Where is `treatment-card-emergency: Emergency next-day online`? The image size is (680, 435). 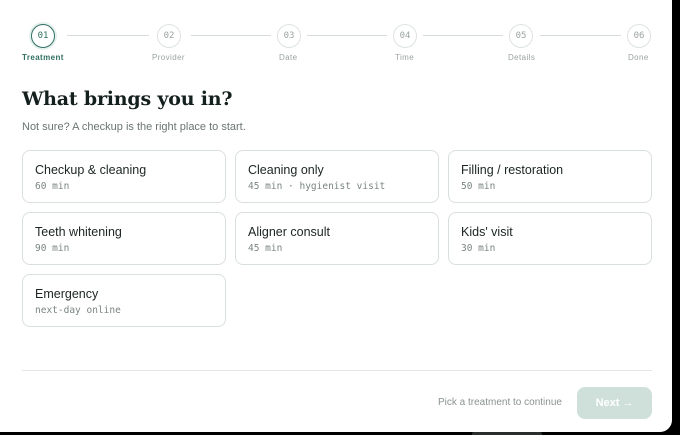 treatment-card-emergency: Emergency next-day online is located at coordinates (124, 300).